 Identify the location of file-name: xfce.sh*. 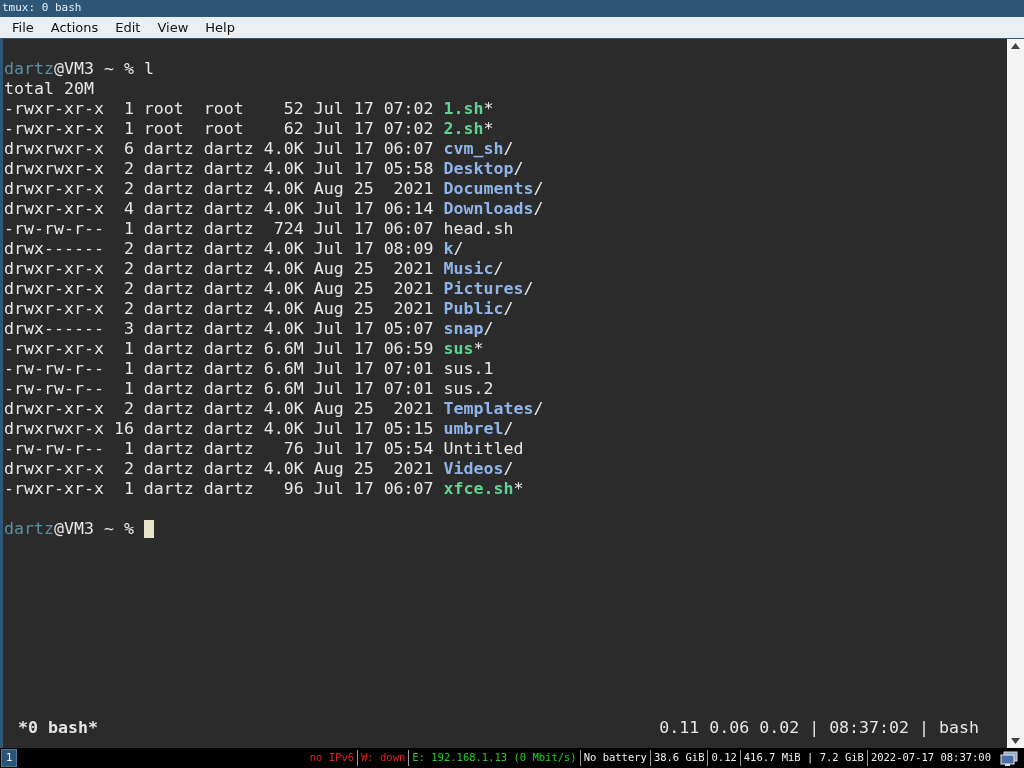
(483, 489).